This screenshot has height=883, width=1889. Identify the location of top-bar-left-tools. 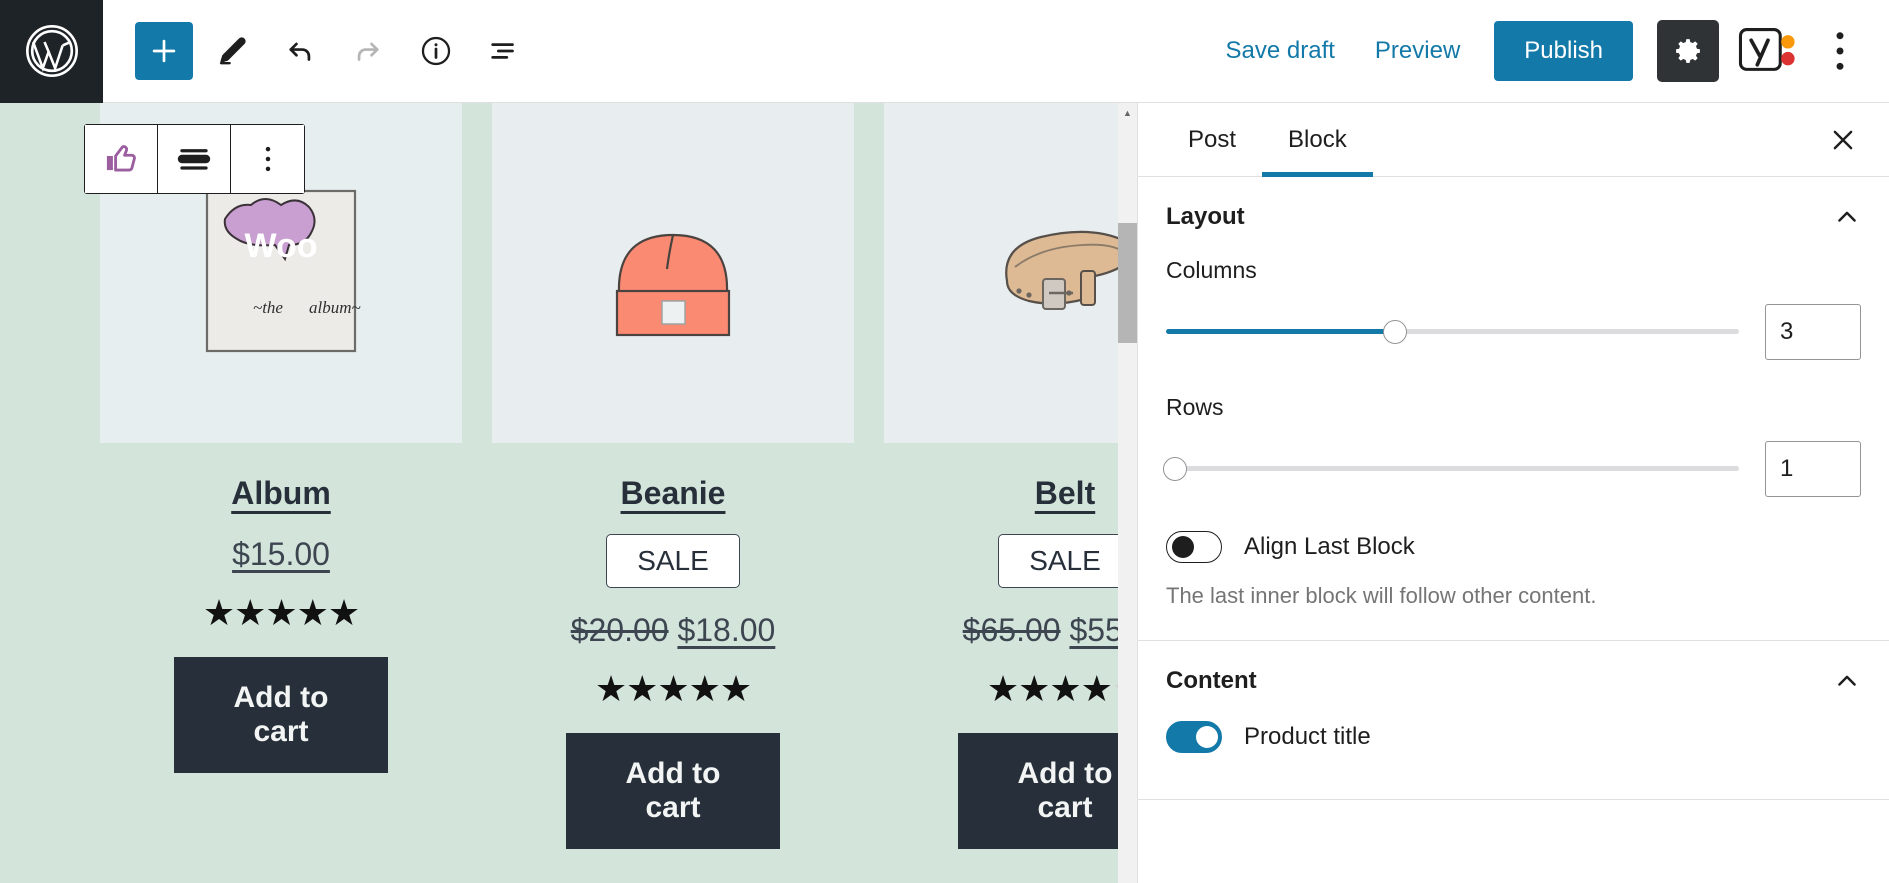
(318, 51).